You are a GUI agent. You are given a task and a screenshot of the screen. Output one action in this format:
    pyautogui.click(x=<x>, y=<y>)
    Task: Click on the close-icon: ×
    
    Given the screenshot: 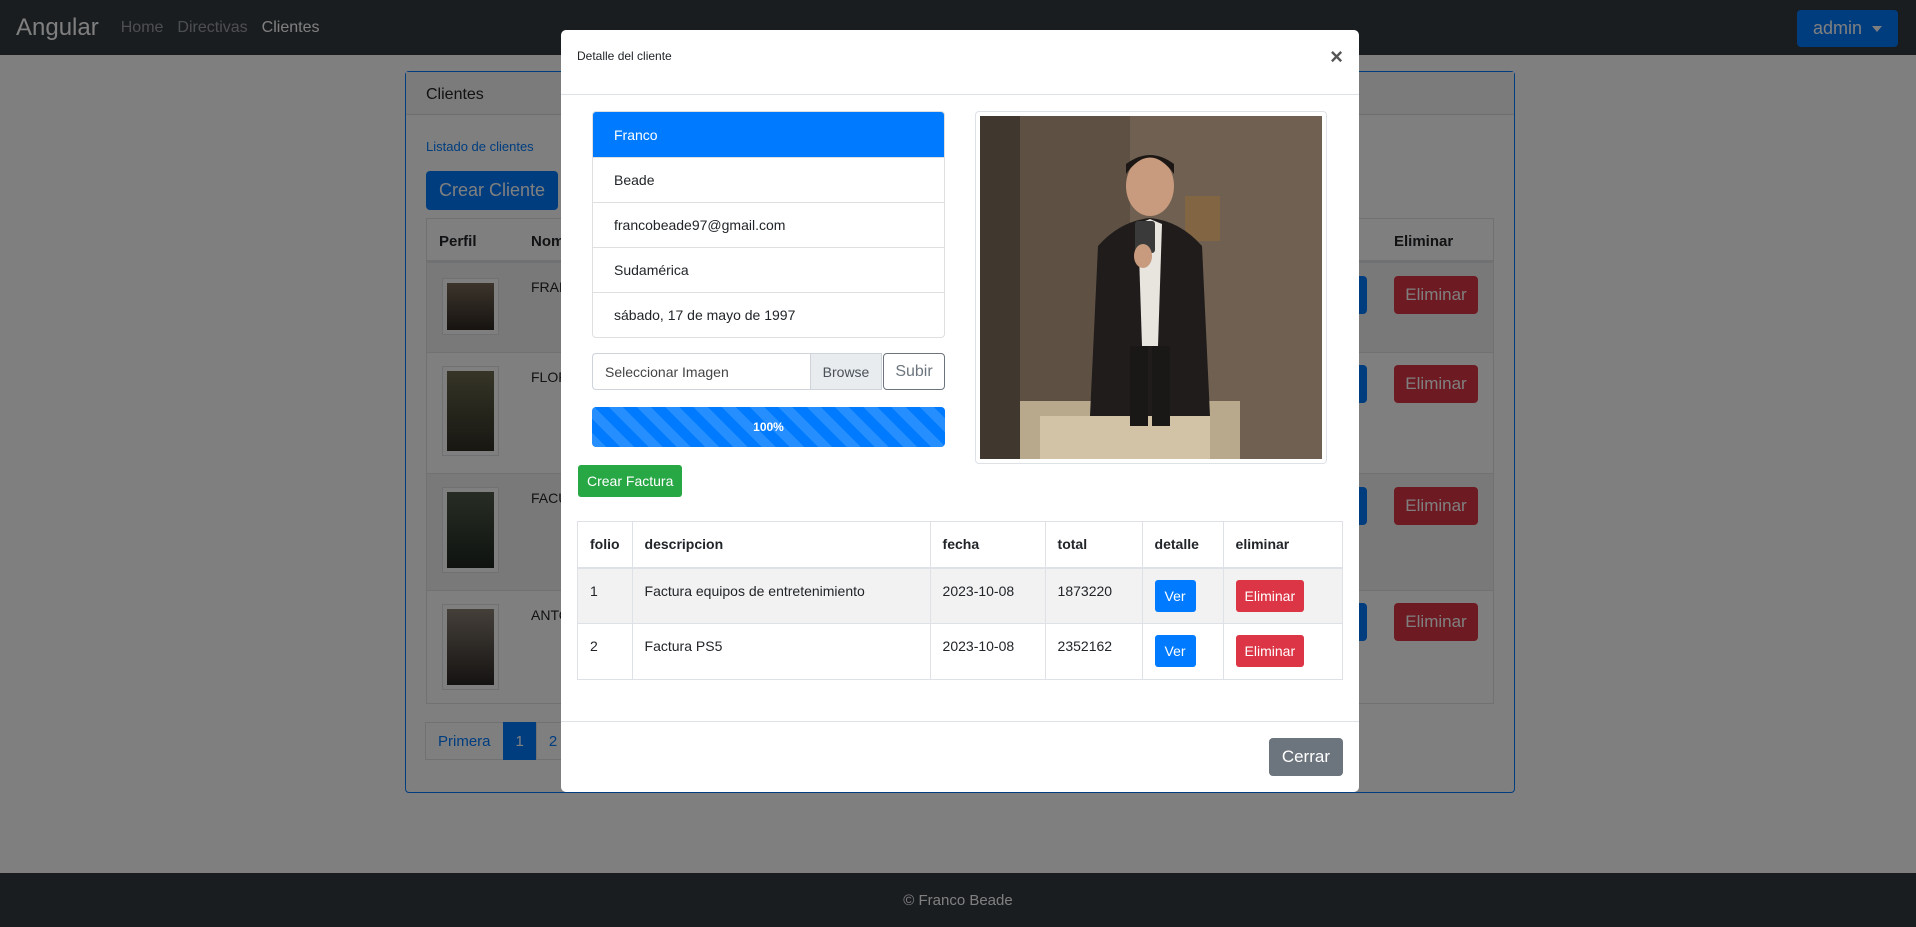 What is the action you would take?
    pyautogui.click(x=1336, y=57)
    